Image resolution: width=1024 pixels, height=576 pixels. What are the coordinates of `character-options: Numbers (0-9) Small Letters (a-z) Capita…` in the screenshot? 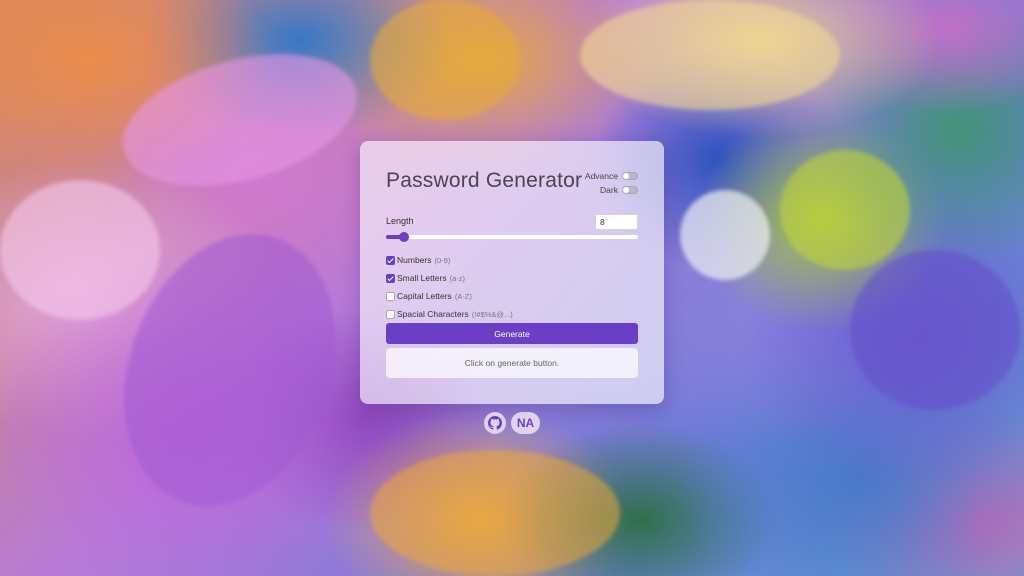 It's located at (449, 287).